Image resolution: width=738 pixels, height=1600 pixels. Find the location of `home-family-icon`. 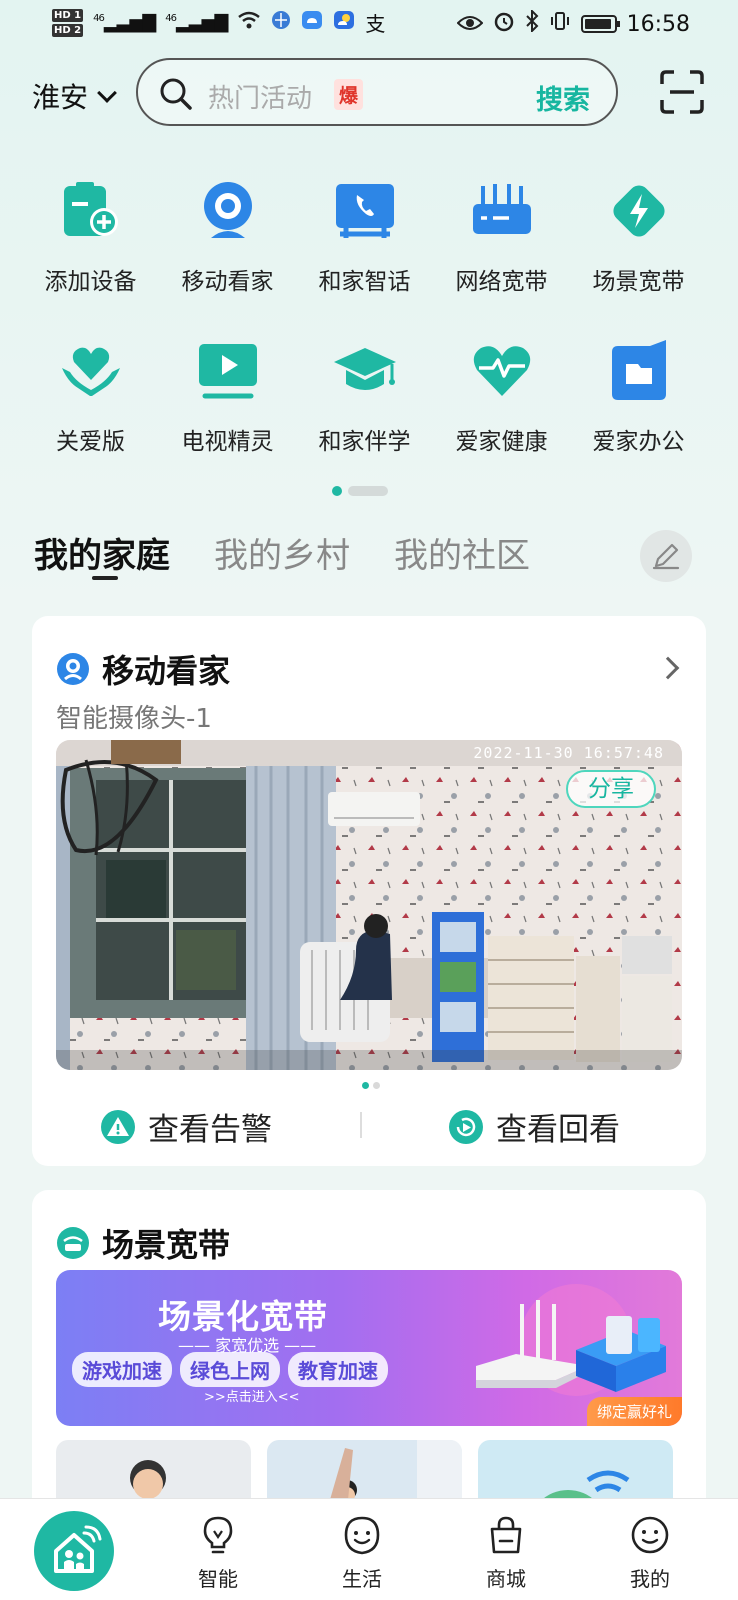

home-family-icon is located at coordinates (78, 1549).